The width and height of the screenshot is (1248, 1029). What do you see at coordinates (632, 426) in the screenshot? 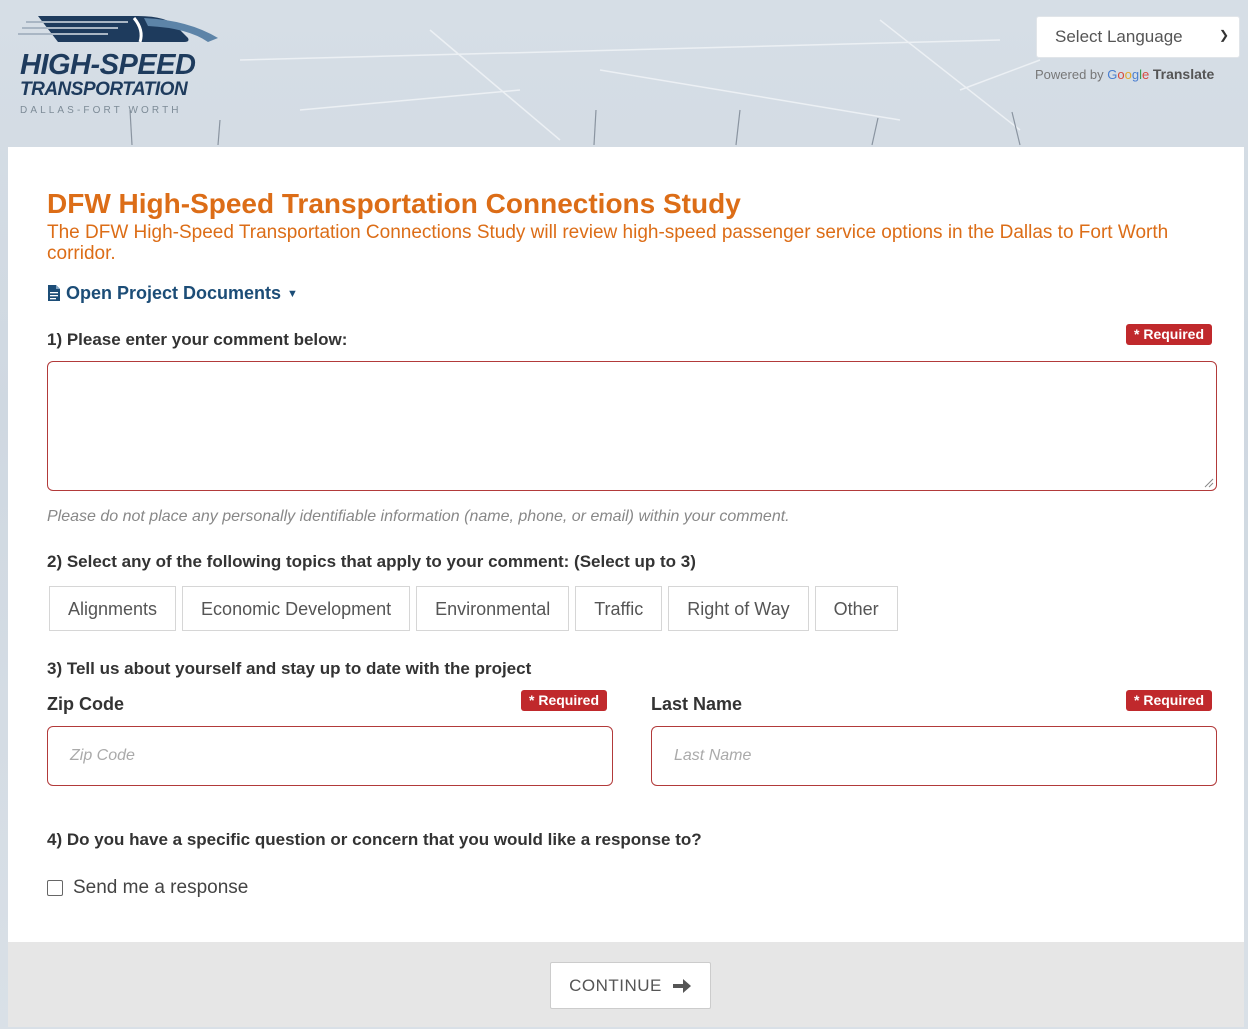
I see `comment-textarea` at bounding box center [632, 426].